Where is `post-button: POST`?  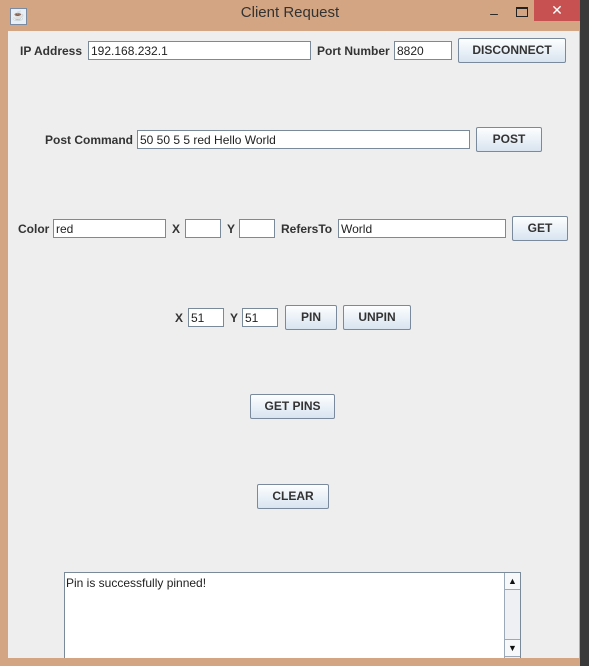 post-button: POST is located at coordinates (509, 139).